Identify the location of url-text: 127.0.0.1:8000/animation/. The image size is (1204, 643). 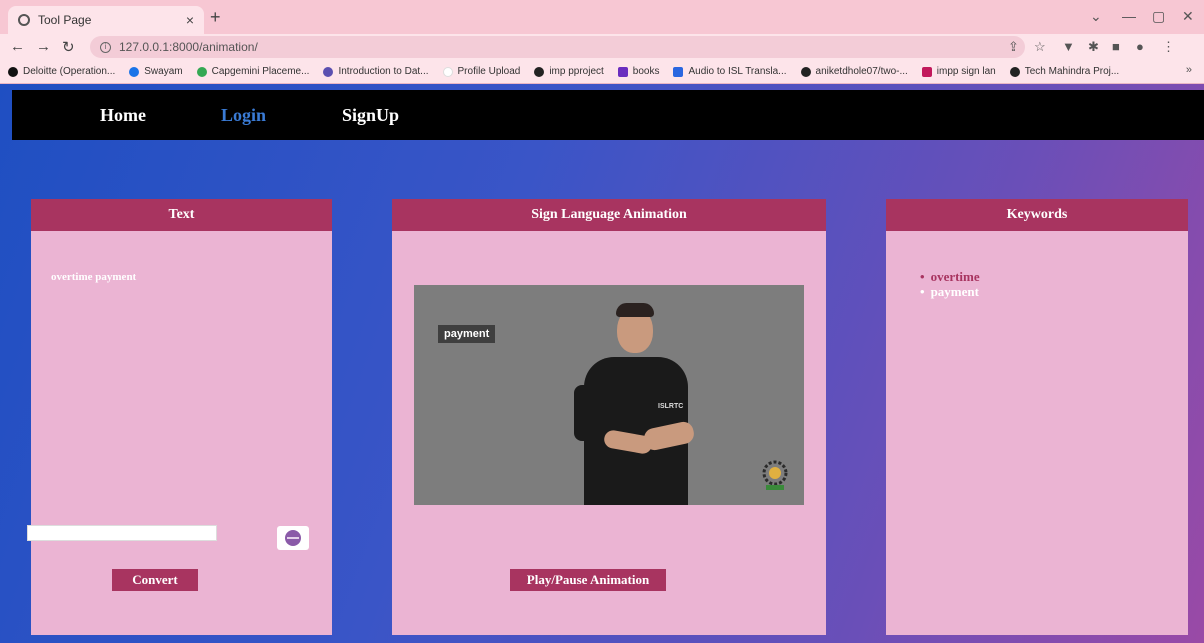
(188, 47).